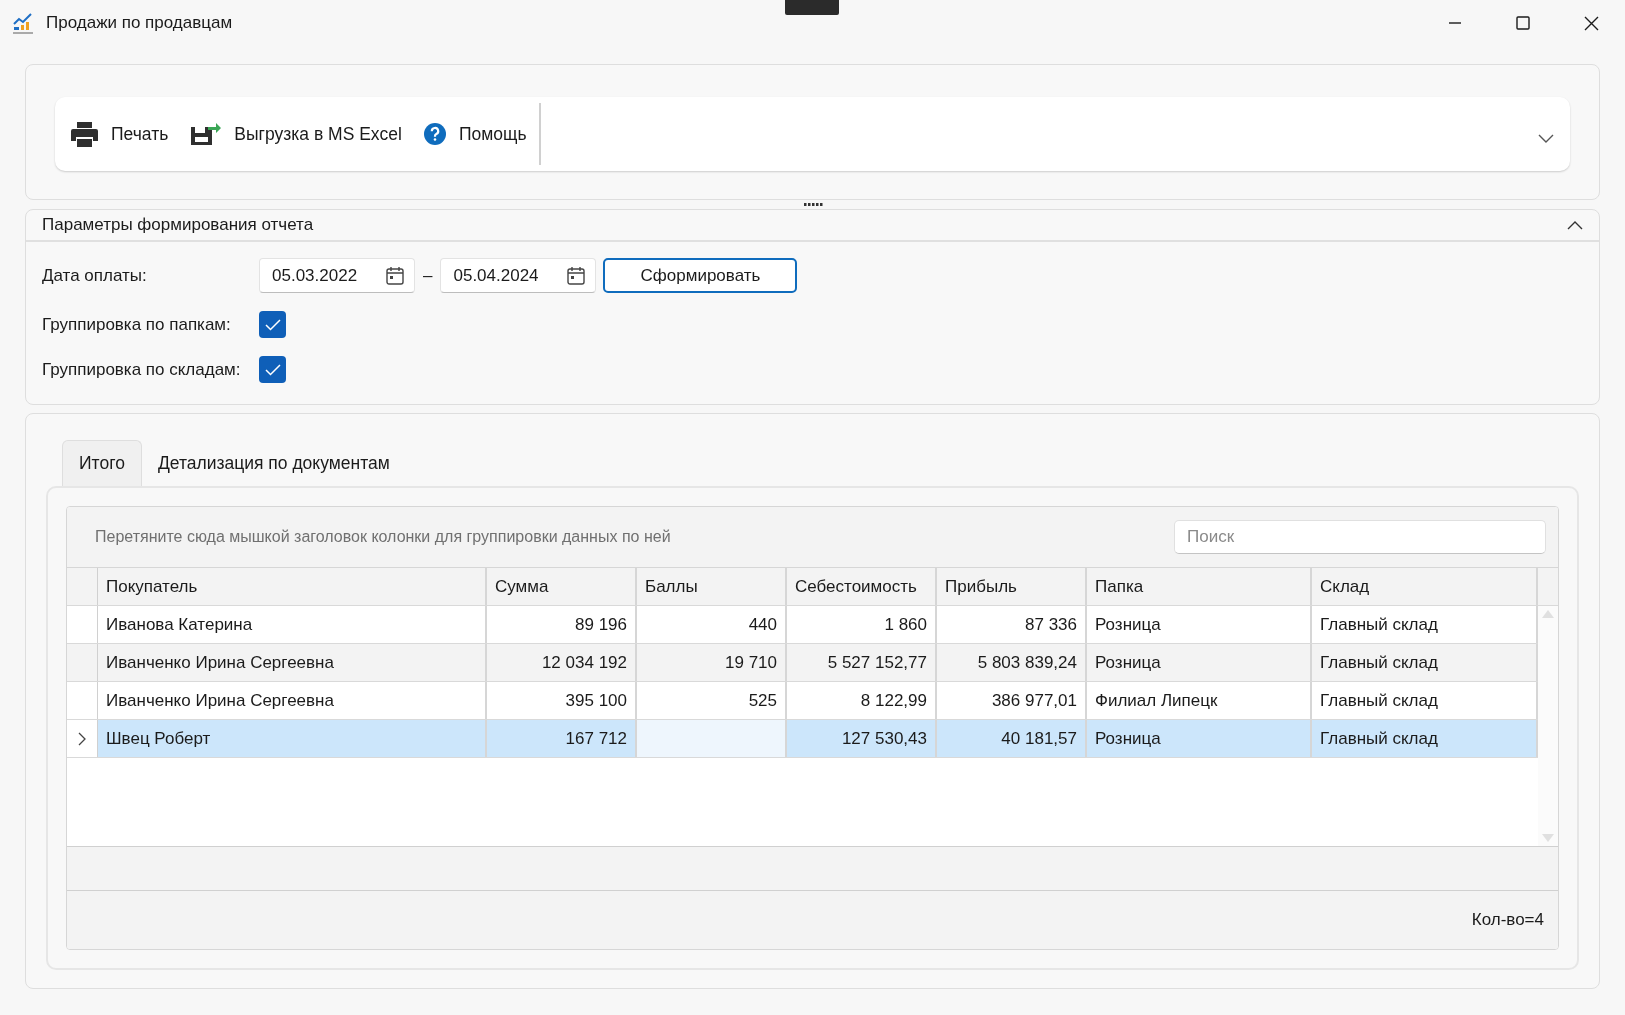 The image size is (1625, 1015). Describe the element at coordinates (1360, 537) in the screenshot. I see `search-field: Поиск` at that location.